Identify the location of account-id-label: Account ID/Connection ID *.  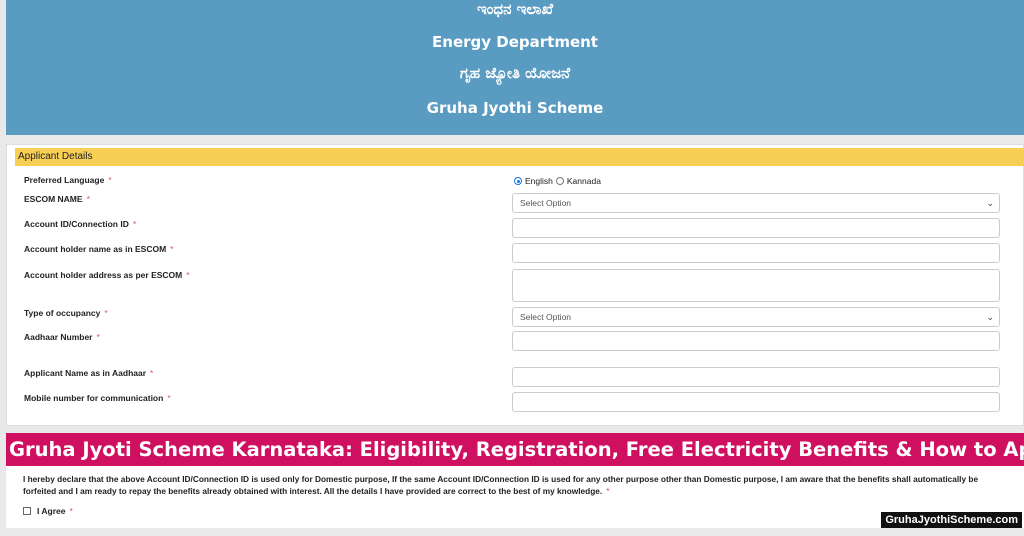
(80, 224).